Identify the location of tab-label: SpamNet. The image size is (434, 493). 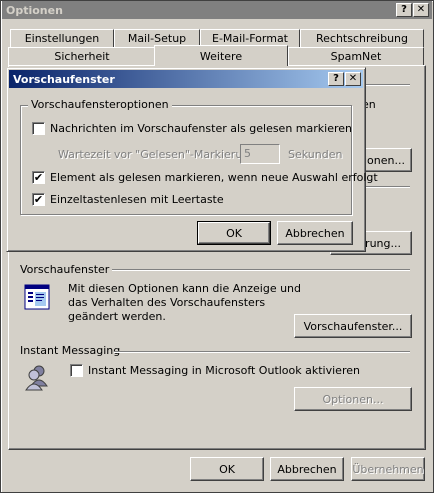
(356, 56).